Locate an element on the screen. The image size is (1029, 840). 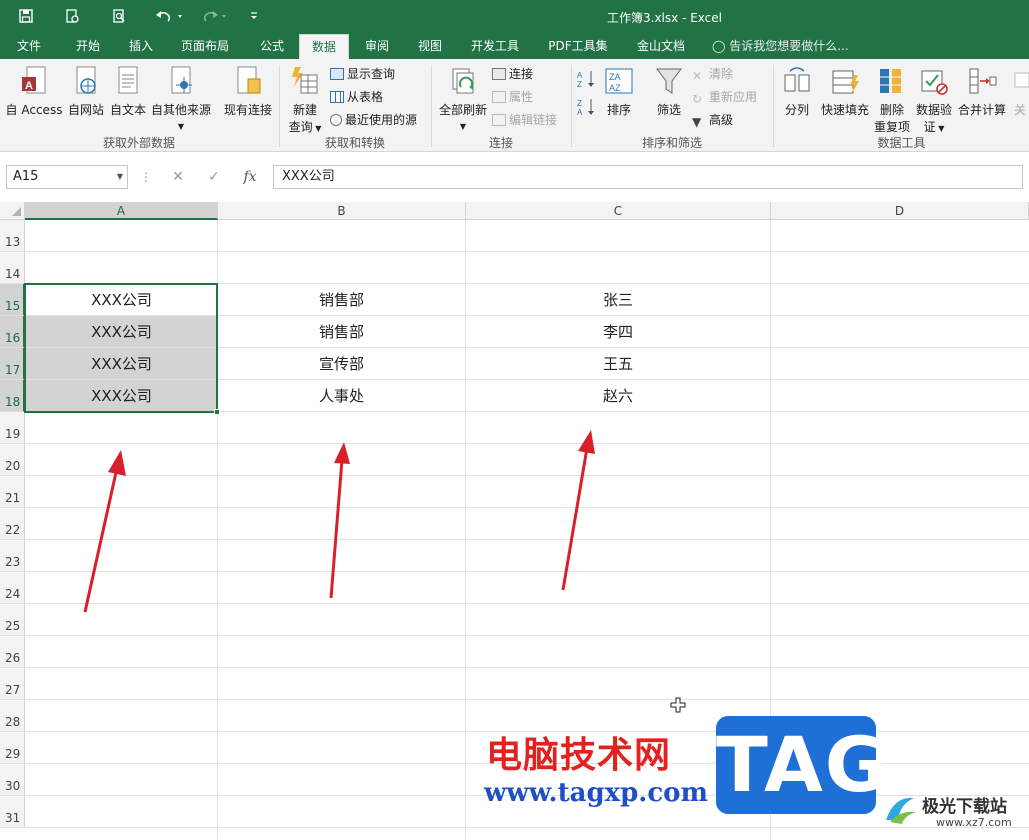
advanced-filter-icon: ▼ is located at coordinates (697, 122).